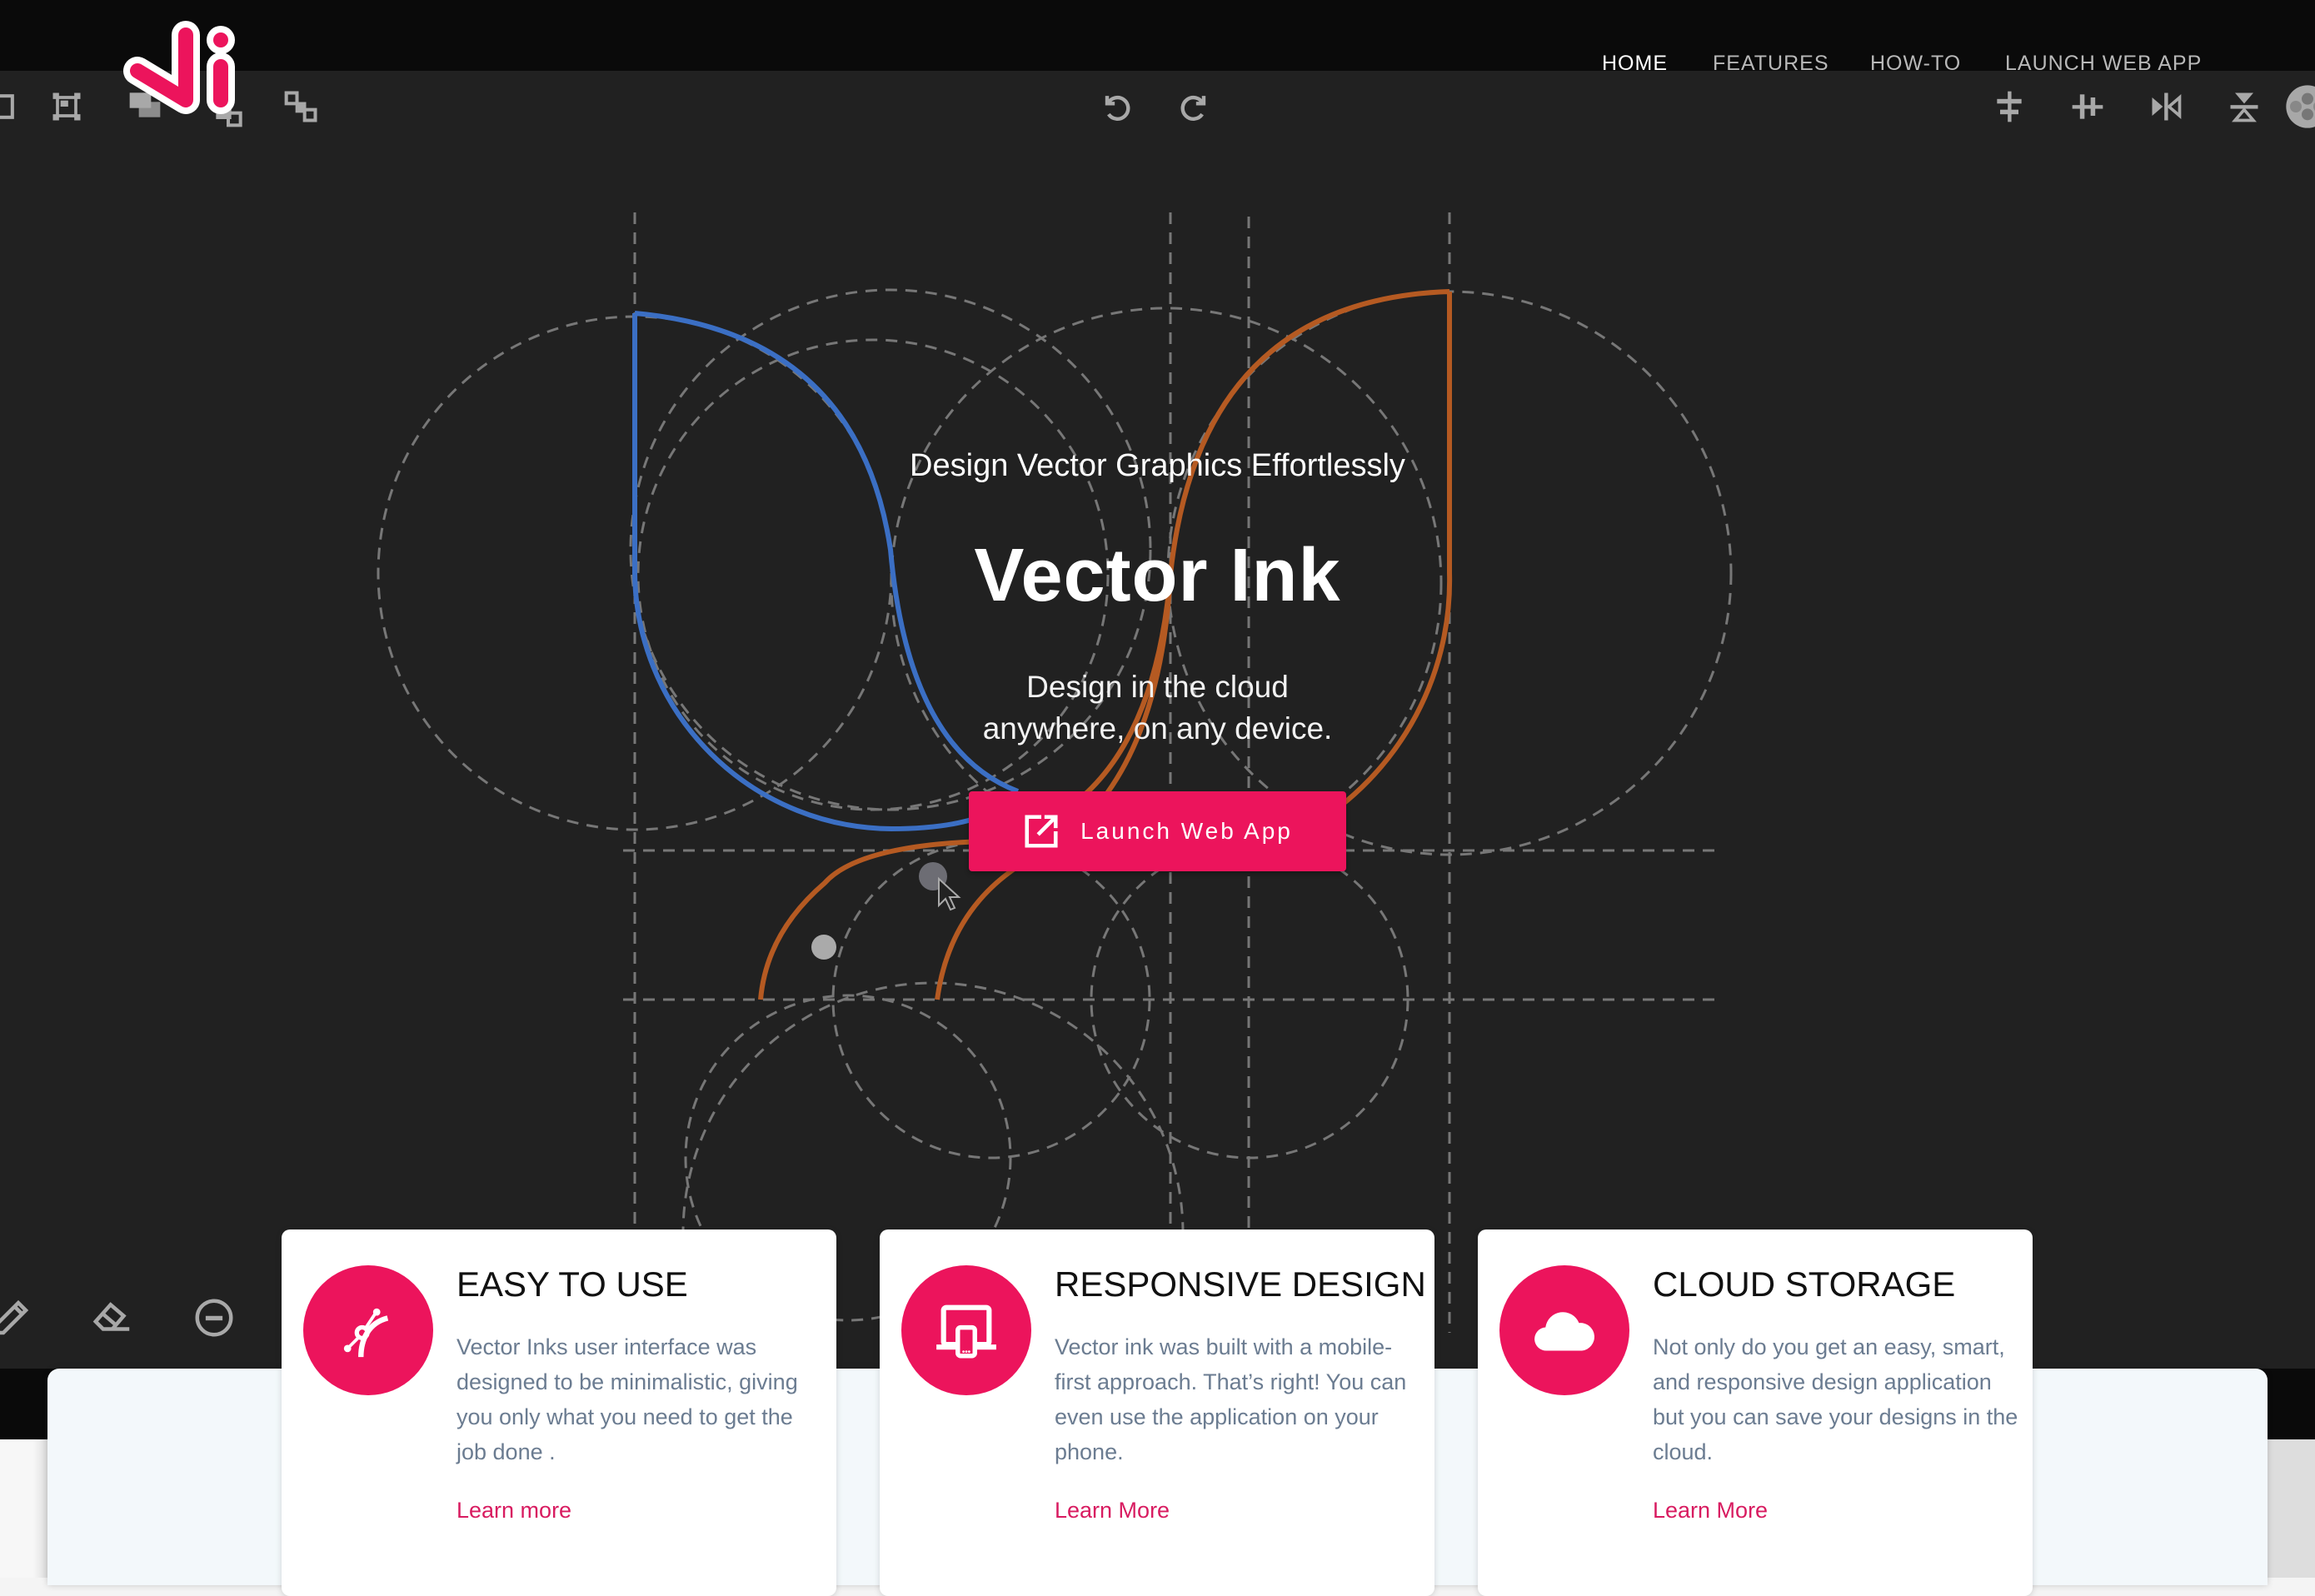 This screenshot has width=2315, height=1596. What do you see at coordinates (1241, 1284) in the screenshot?
I see `feature-title: RESPONSIVE DESIGN` at bounding box center [1241, 1284].